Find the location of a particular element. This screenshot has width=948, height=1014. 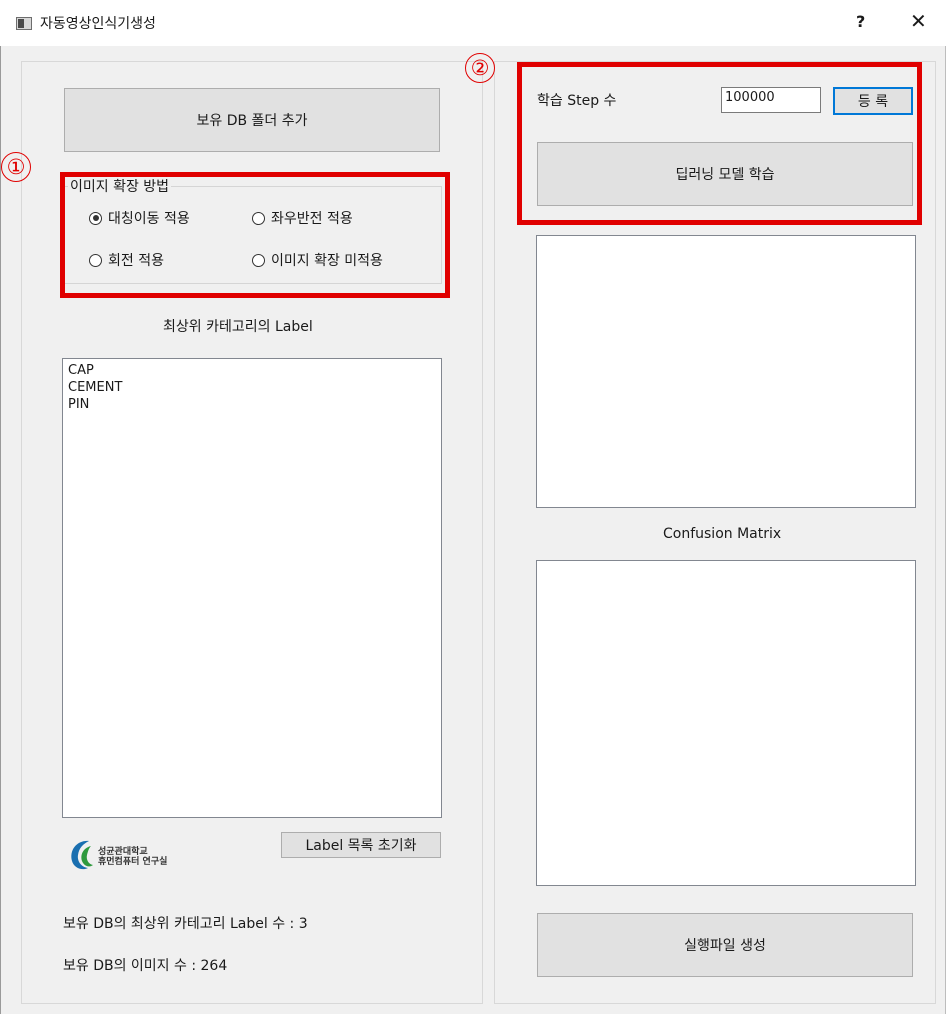

app-window-icon is located at coordinates (24, 23).